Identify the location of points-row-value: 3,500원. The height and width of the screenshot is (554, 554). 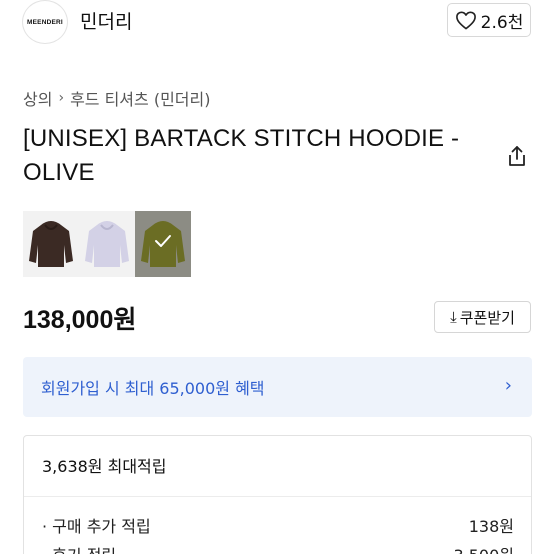
(483, 548).